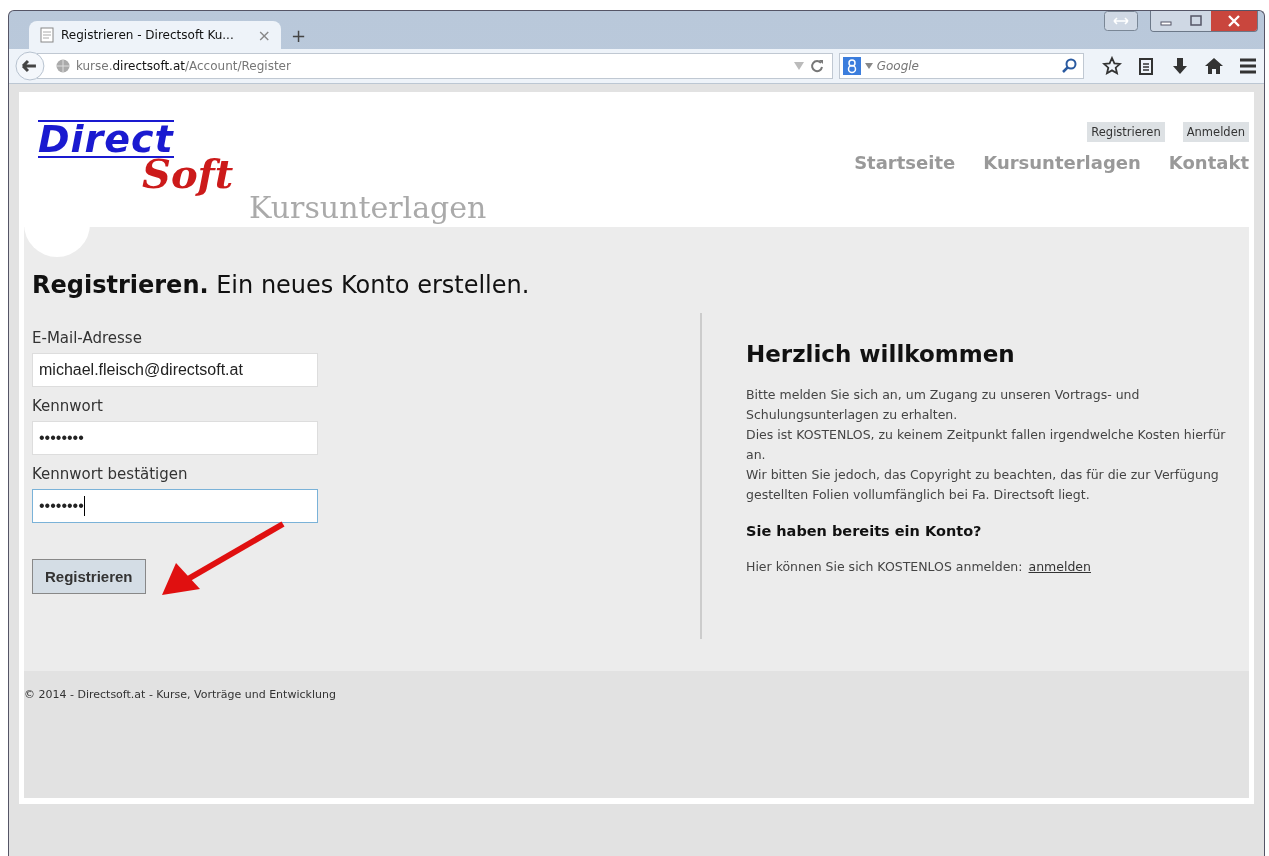 Image resolution: width=1269 pixels, height=856 pixels. What do you see at coordinates (434, 66) in the screenshot?
I see `address-bar: kurse.directsoft.at/Account/Register` at bounding box center [434, 66].